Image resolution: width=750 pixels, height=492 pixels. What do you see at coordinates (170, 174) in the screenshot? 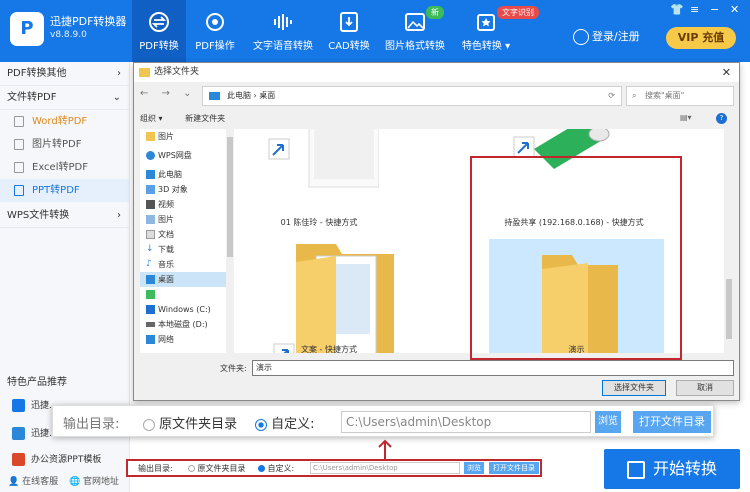
I see `tree-label: 此电脑` at bounding box center [170, 174].